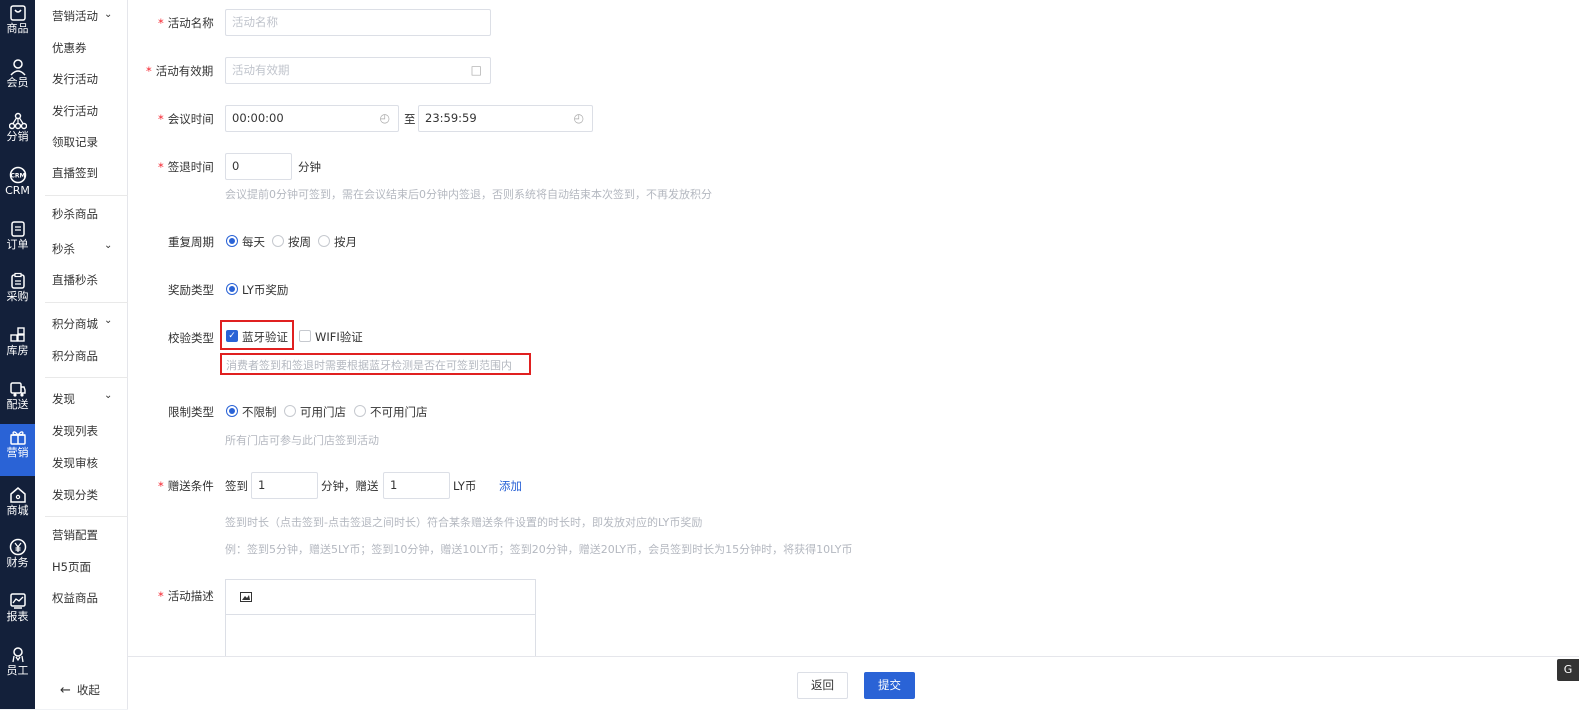 The height and width of the screenshot is (710, 1579). I want to click on radio-unavailable-stores-label: 不可用门店, so click(399, 412).